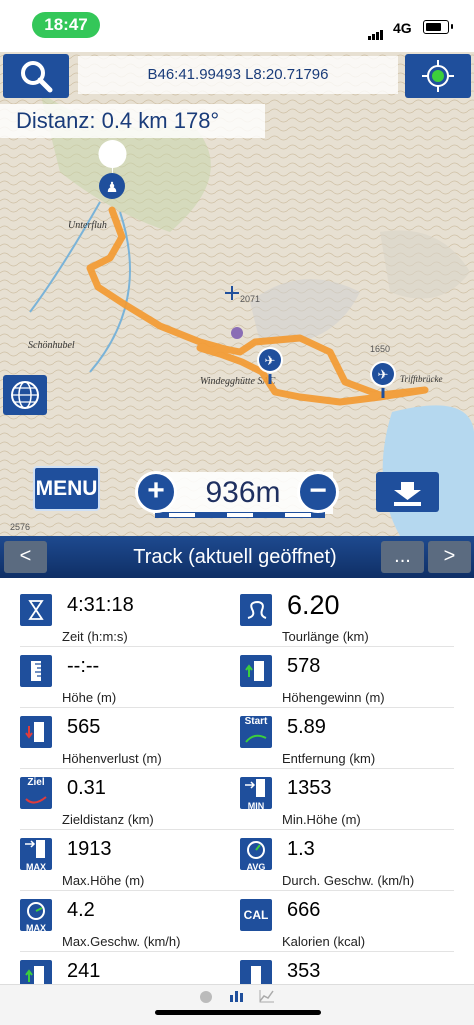  Describe the element at coordinates (376, 31) in the screenshot. I see `signal-icon` at that location.